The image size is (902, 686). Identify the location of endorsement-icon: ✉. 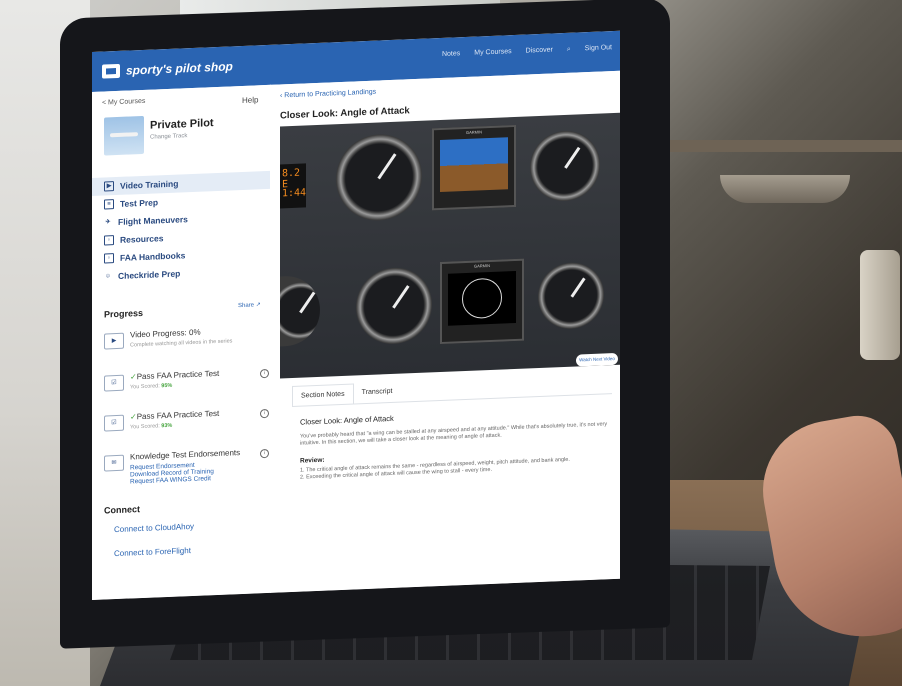
(114, 463).